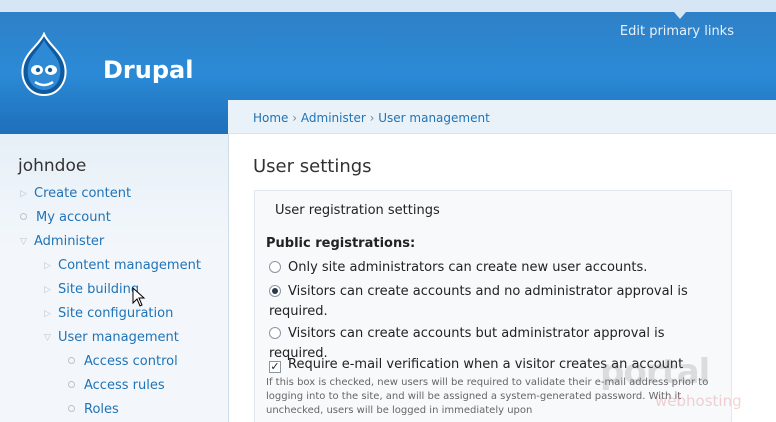 The width and height of the screenshot is (776, 422). Describe the element at coordinates (129, 265) in the screenshot. I see `sidebar-item-label: Content management` at that location.